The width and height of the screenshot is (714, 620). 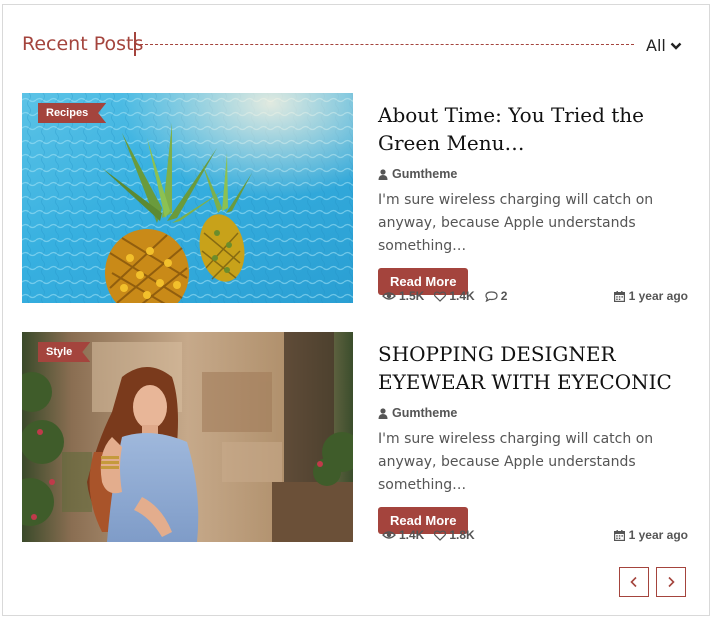 What do you see at coordinates (676, 46) in the screenshot?
I see `chevron-down-icon` at bounding box center [676, 46].